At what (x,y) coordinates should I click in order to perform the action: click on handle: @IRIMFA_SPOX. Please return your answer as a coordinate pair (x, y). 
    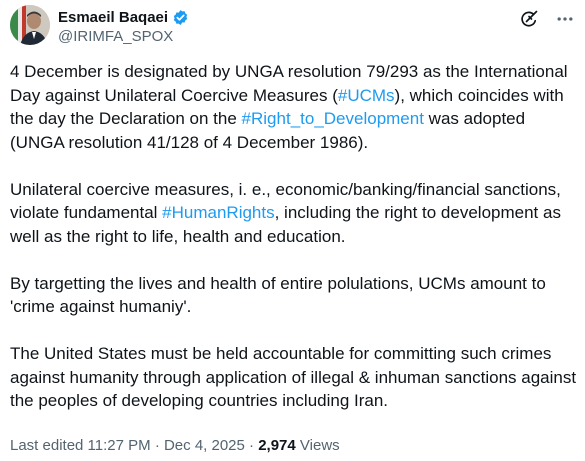
    Looking at the image, I should click on (115, 36).